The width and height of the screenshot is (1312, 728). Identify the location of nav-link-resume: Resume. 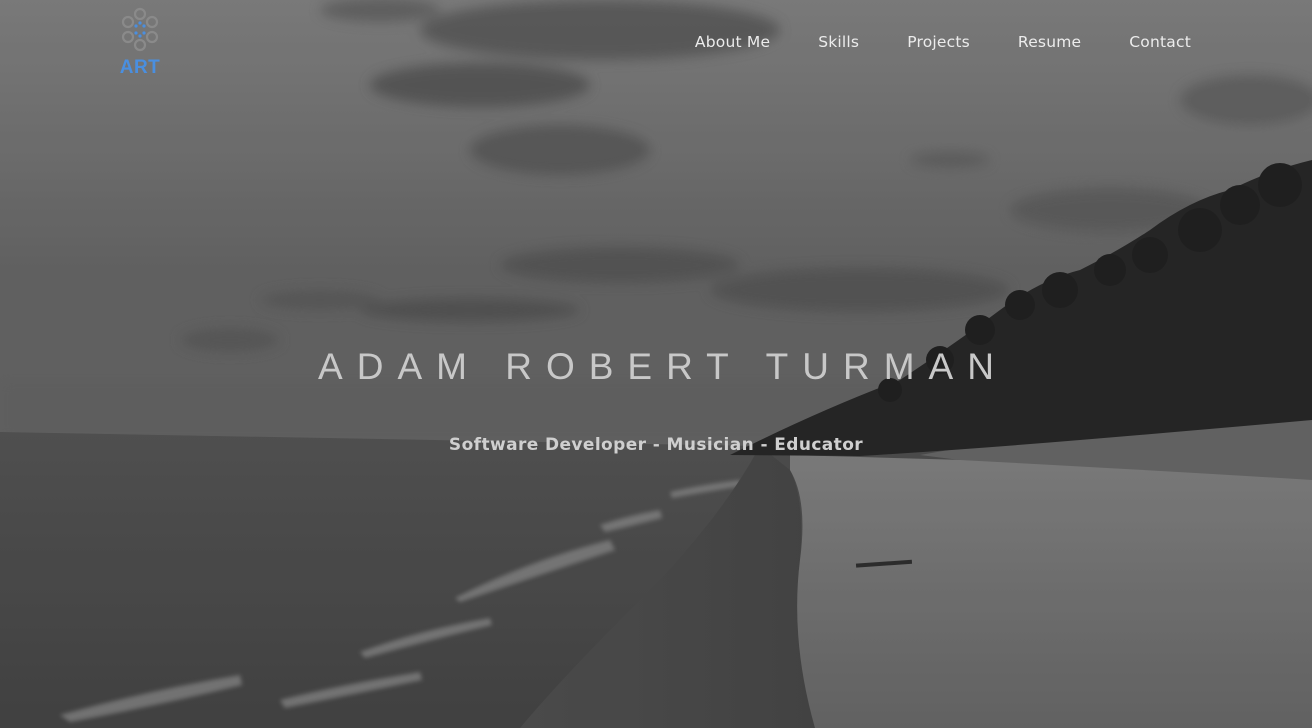
(1049, 42).